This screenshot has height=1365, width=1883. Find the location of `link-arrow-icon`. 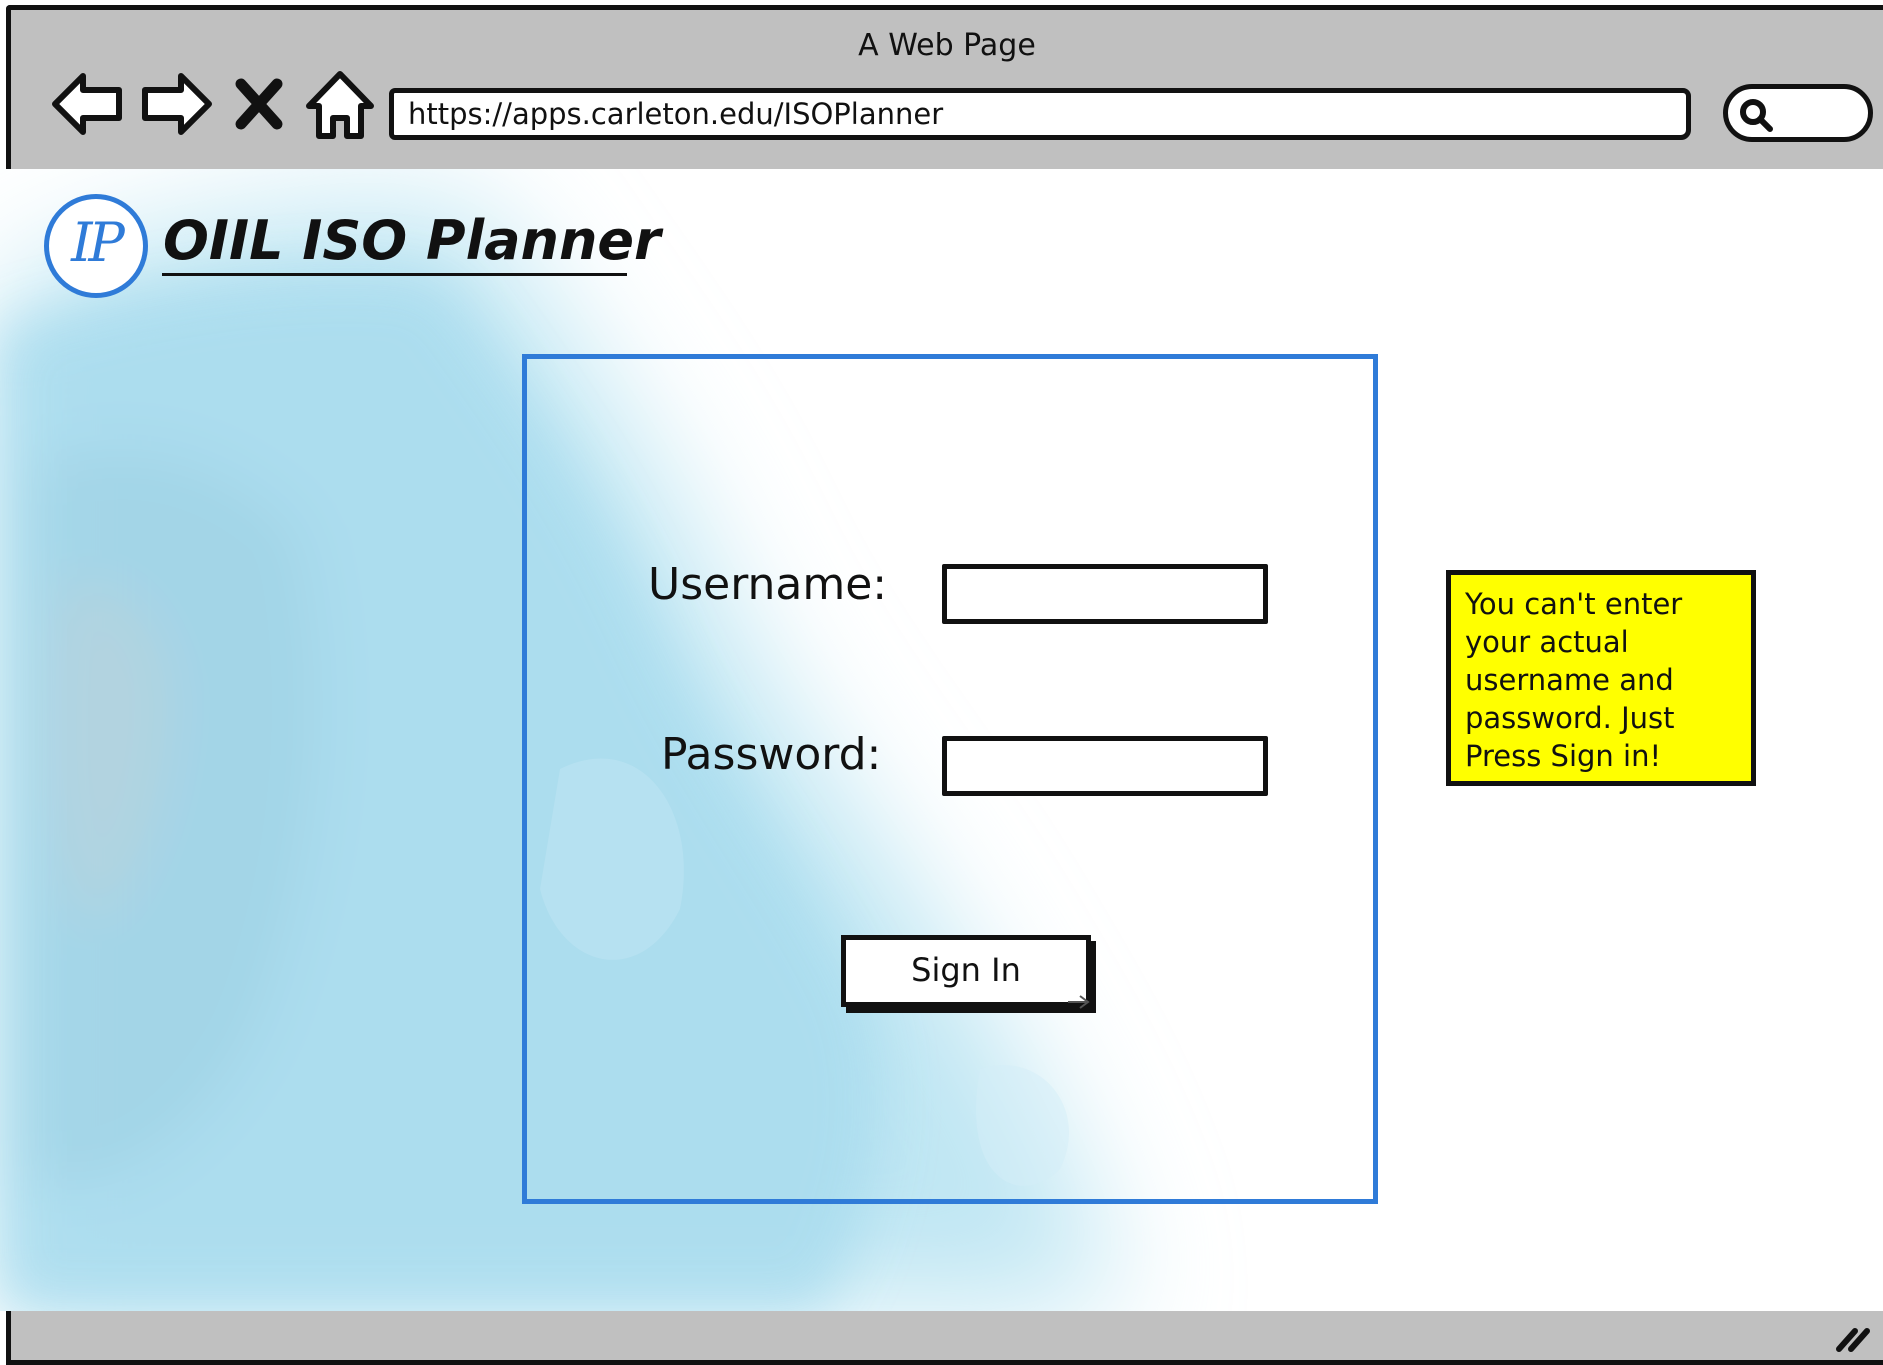

link-arrow-icon is located at coordinates (1079, 1002).